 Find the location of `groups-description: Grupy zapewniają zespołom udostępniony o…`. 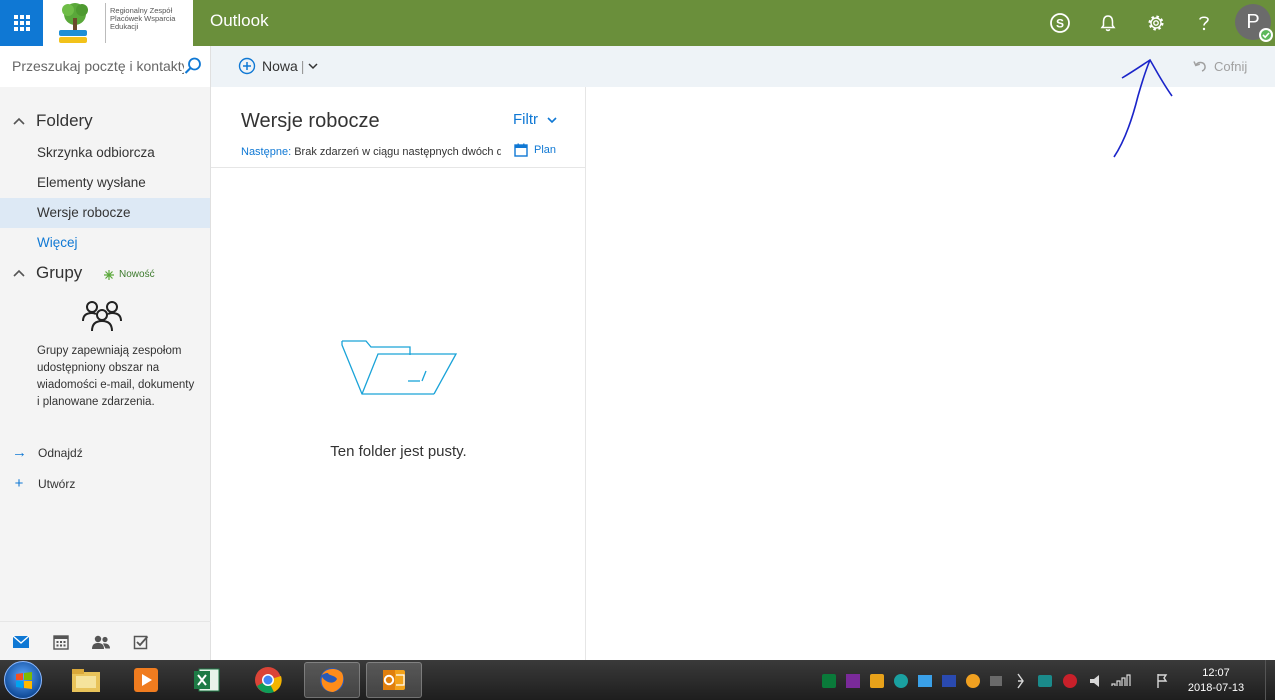

groups-description: Grupy zapewniają zespołom udostępniony o… is located at coordinates (116, 376).